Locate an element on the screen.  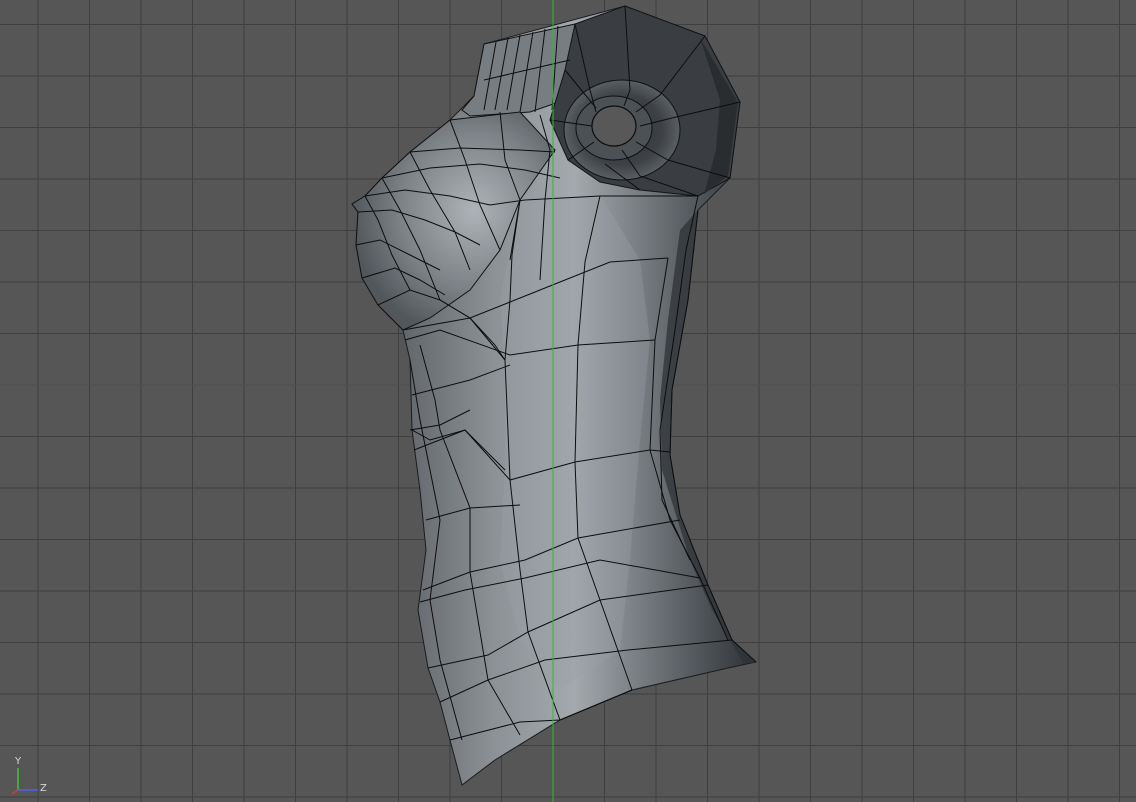
y-axis-label: Y is located at coordinates (18, 761).